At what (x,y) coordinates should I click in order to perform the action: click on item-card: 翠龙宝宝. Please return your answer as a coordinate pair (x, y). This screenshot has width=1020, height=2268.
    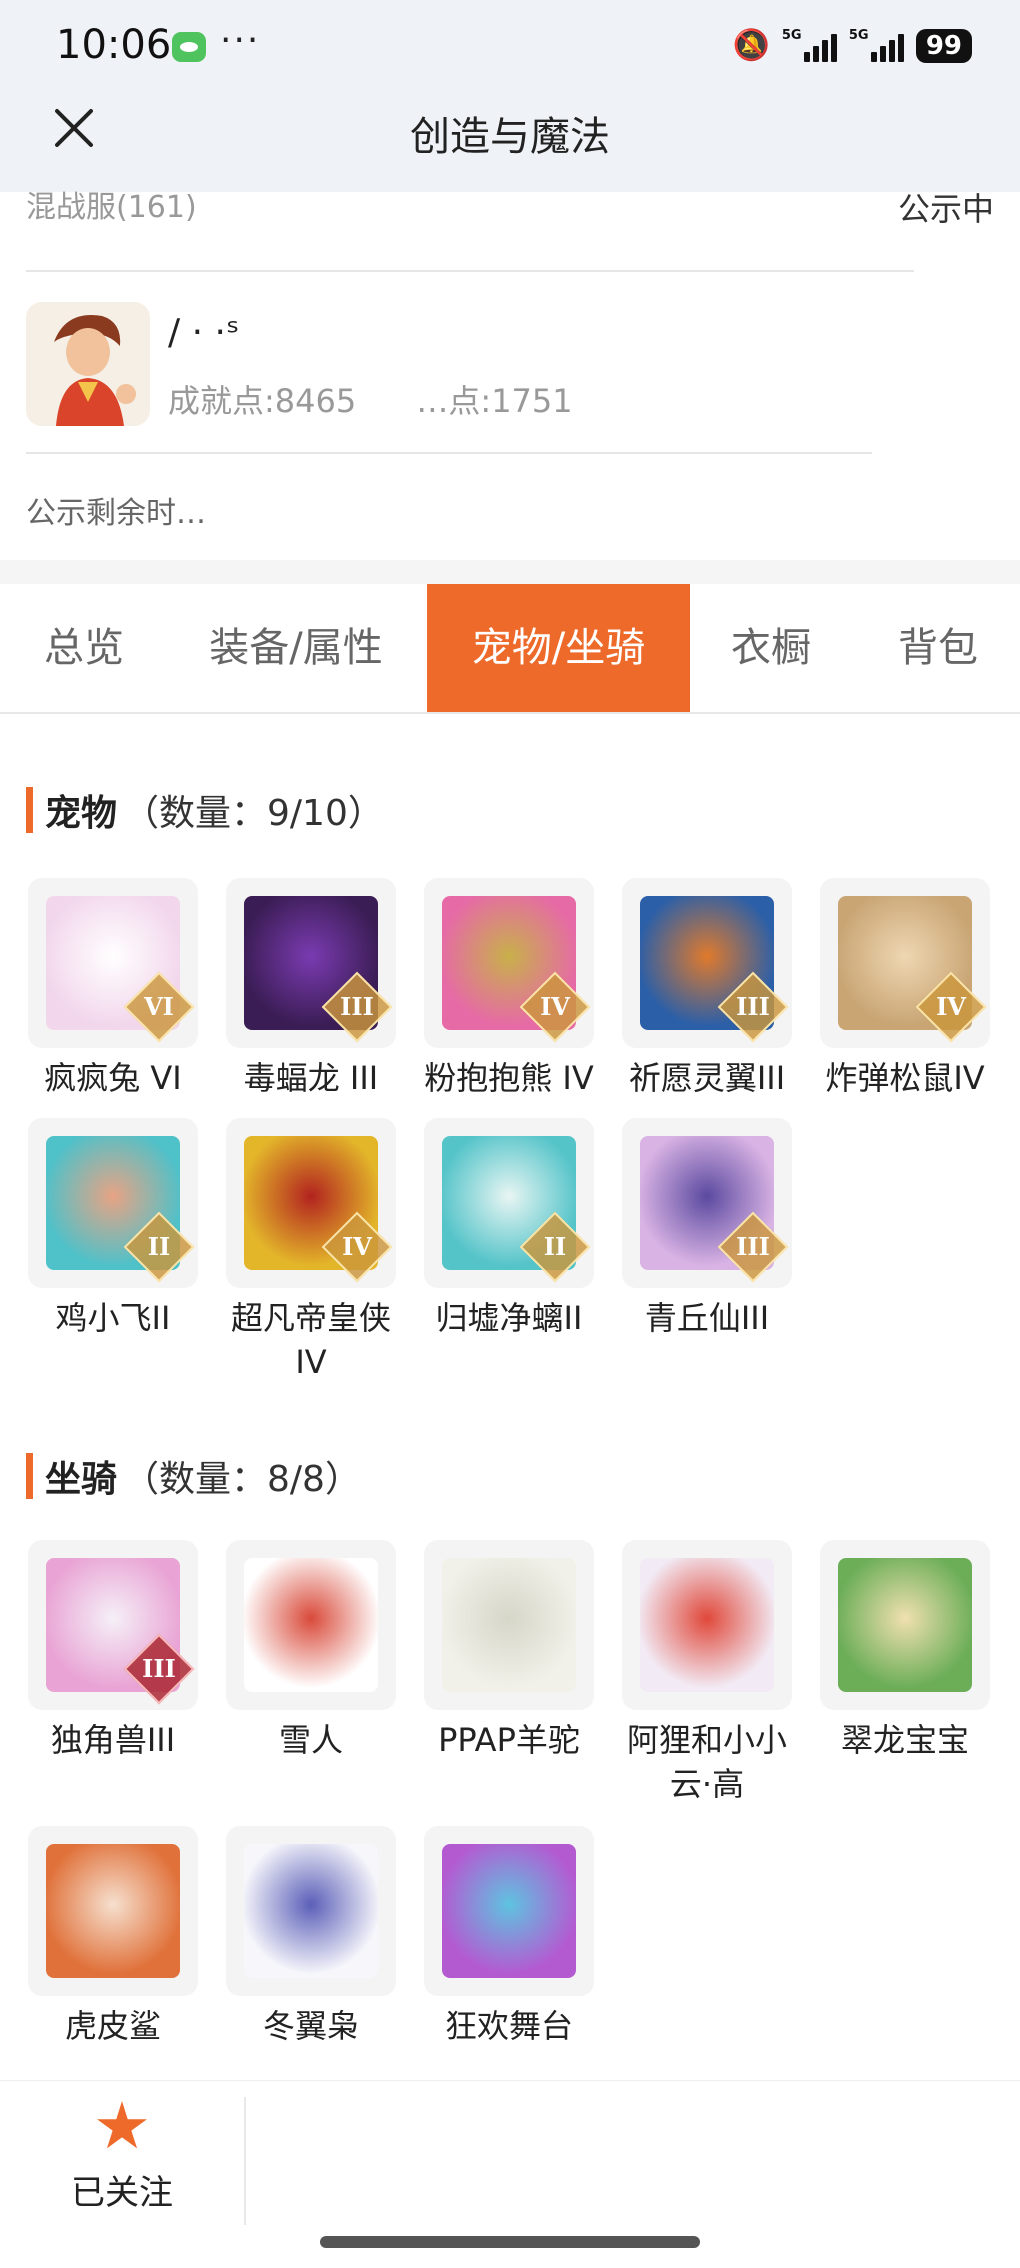
    Looking at the image, I should click on (905, 1651).